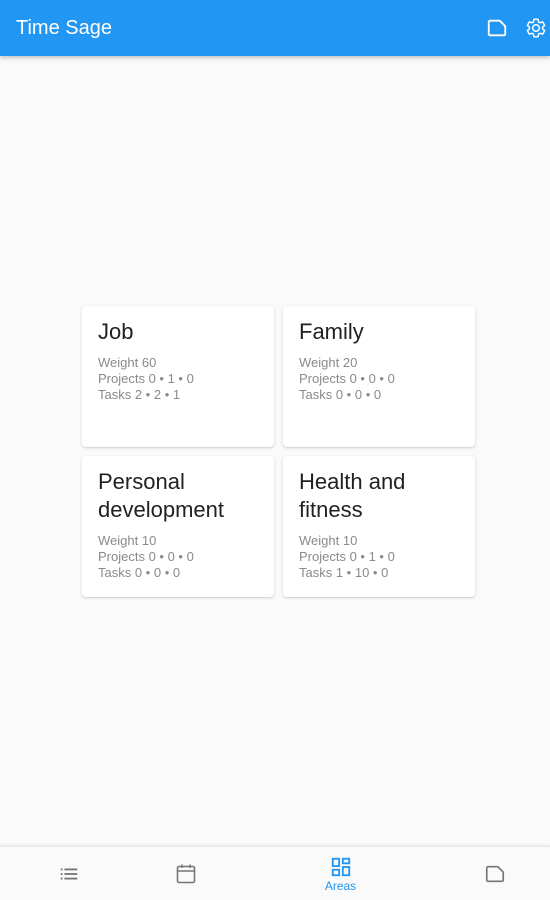  I want to click on nav-item-areas: Areas, so click(340, 873).